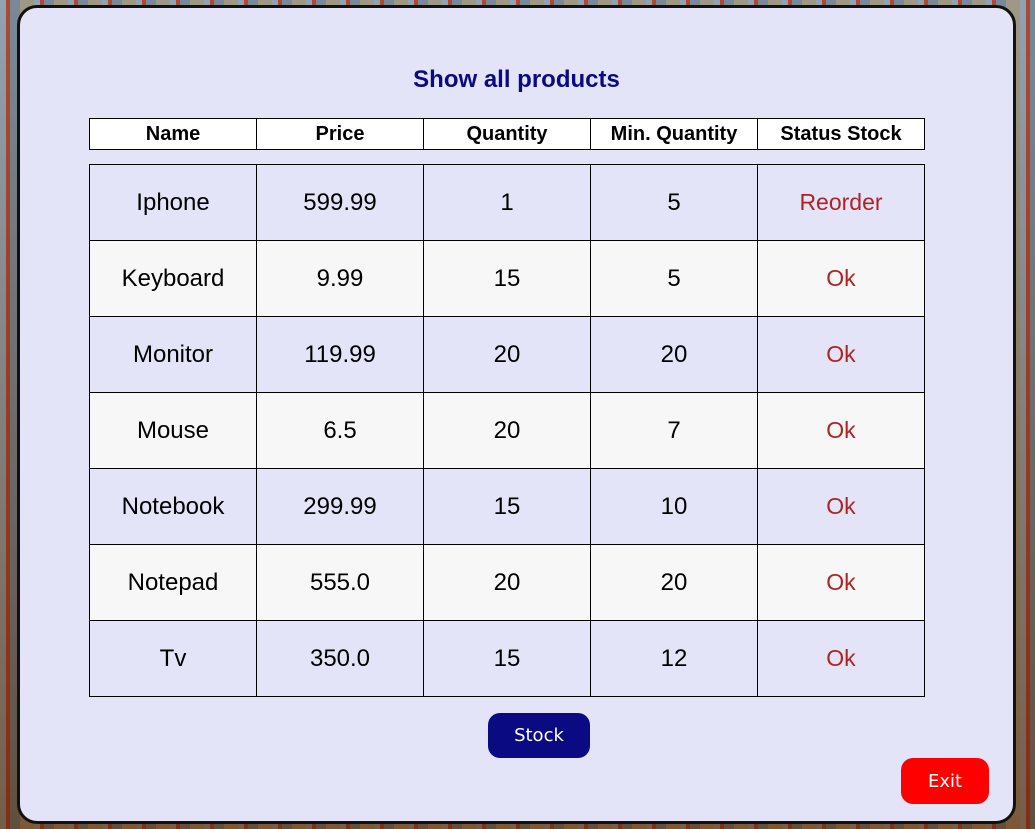 This screenshot has width=1035, height=829. What do you see at coordinates (173, 134) in the screenshot?
I see `column-header-name: Name` at bounding box center [173, 134].